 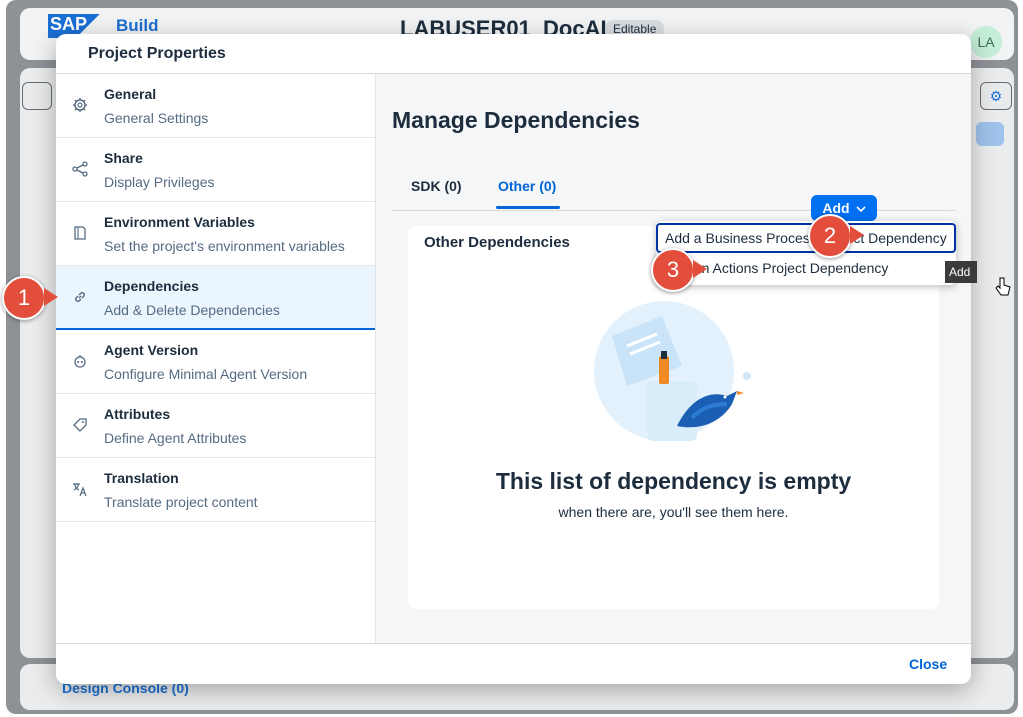 What do you see at coordinates (37, 96) in the screenshot?
I see `search-icon` at bounding box center [37, 96].